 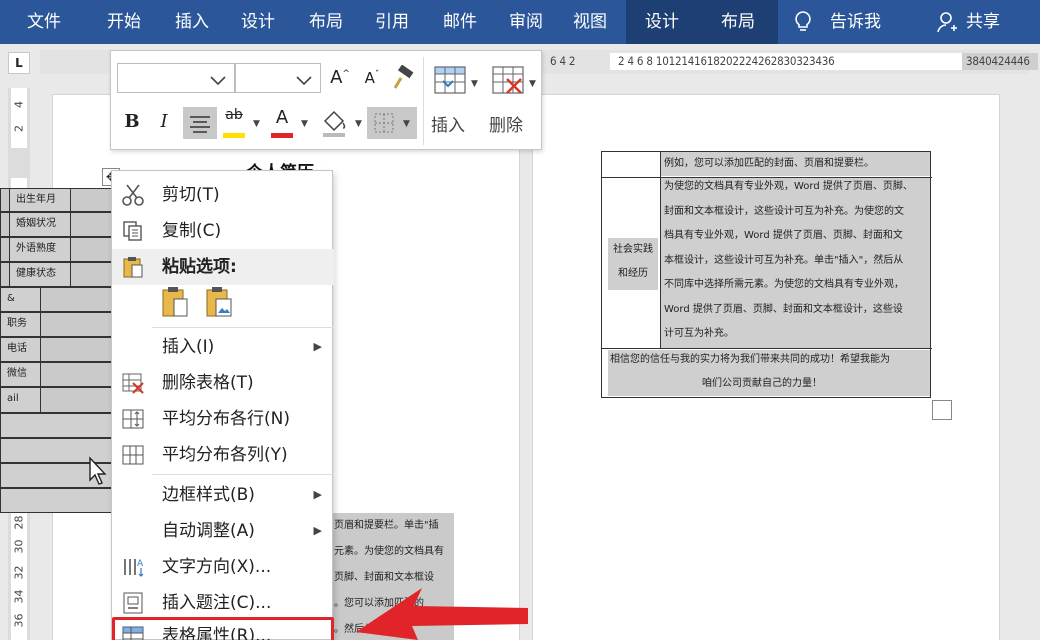 I want to click on tell-me-search: 告诉我, so click(x=843, y=22).